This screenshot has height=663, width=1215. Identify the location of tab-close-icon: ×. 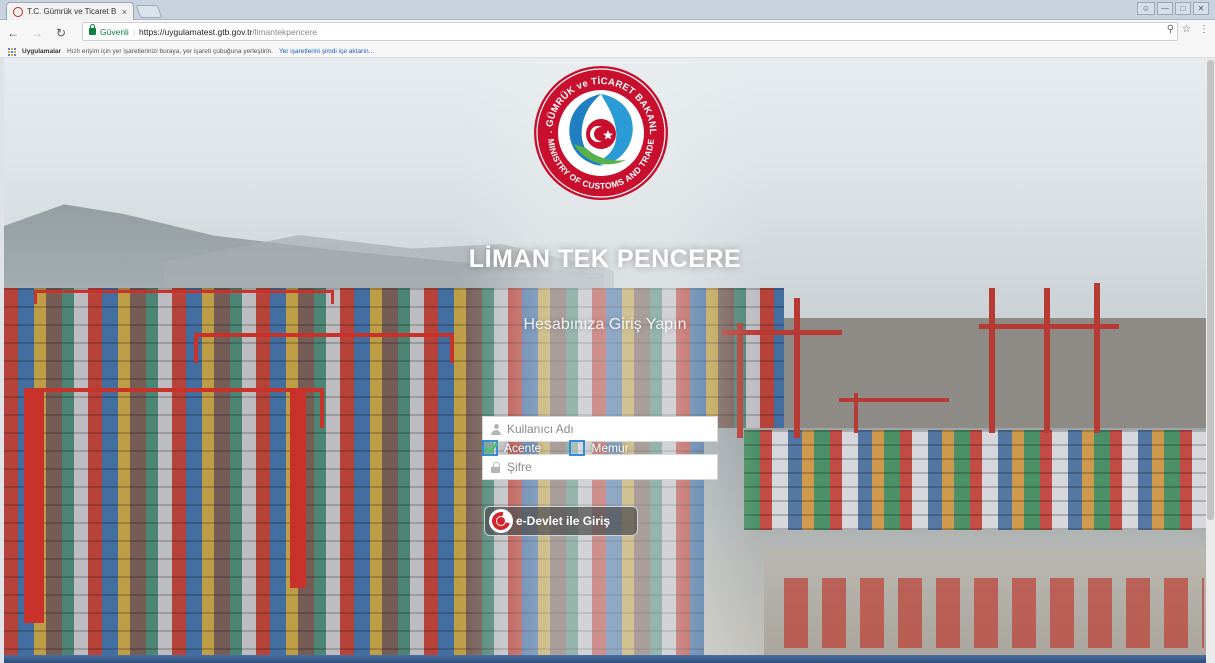
(124, 12).